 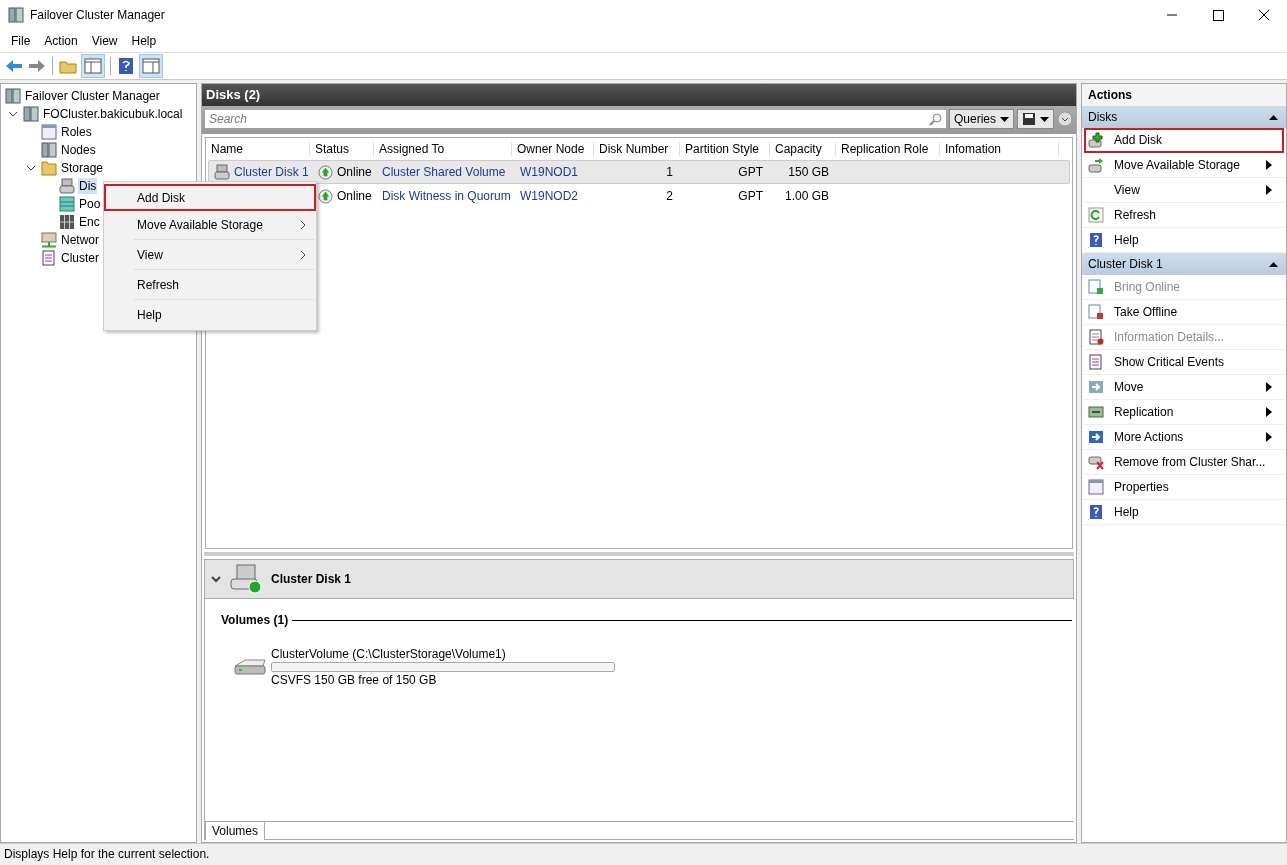 What do you see at coordinates (1184, 512) in the screenshot?
I see `command-item: Help` at bounding box center [1184, 512].